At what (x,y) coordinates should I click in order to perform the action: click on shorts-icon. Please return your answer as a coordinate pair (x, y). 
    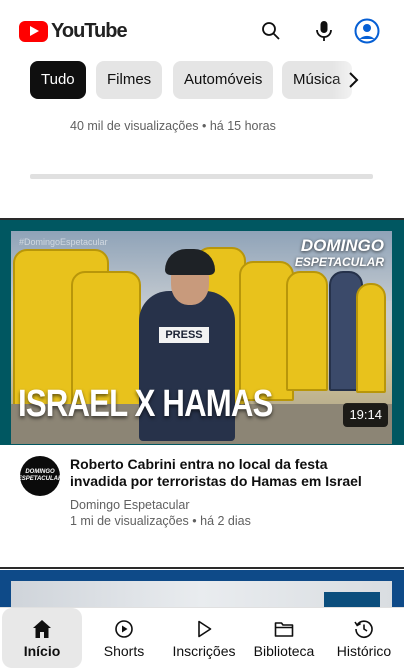
    Looking at the image, I should click on (124, 629).